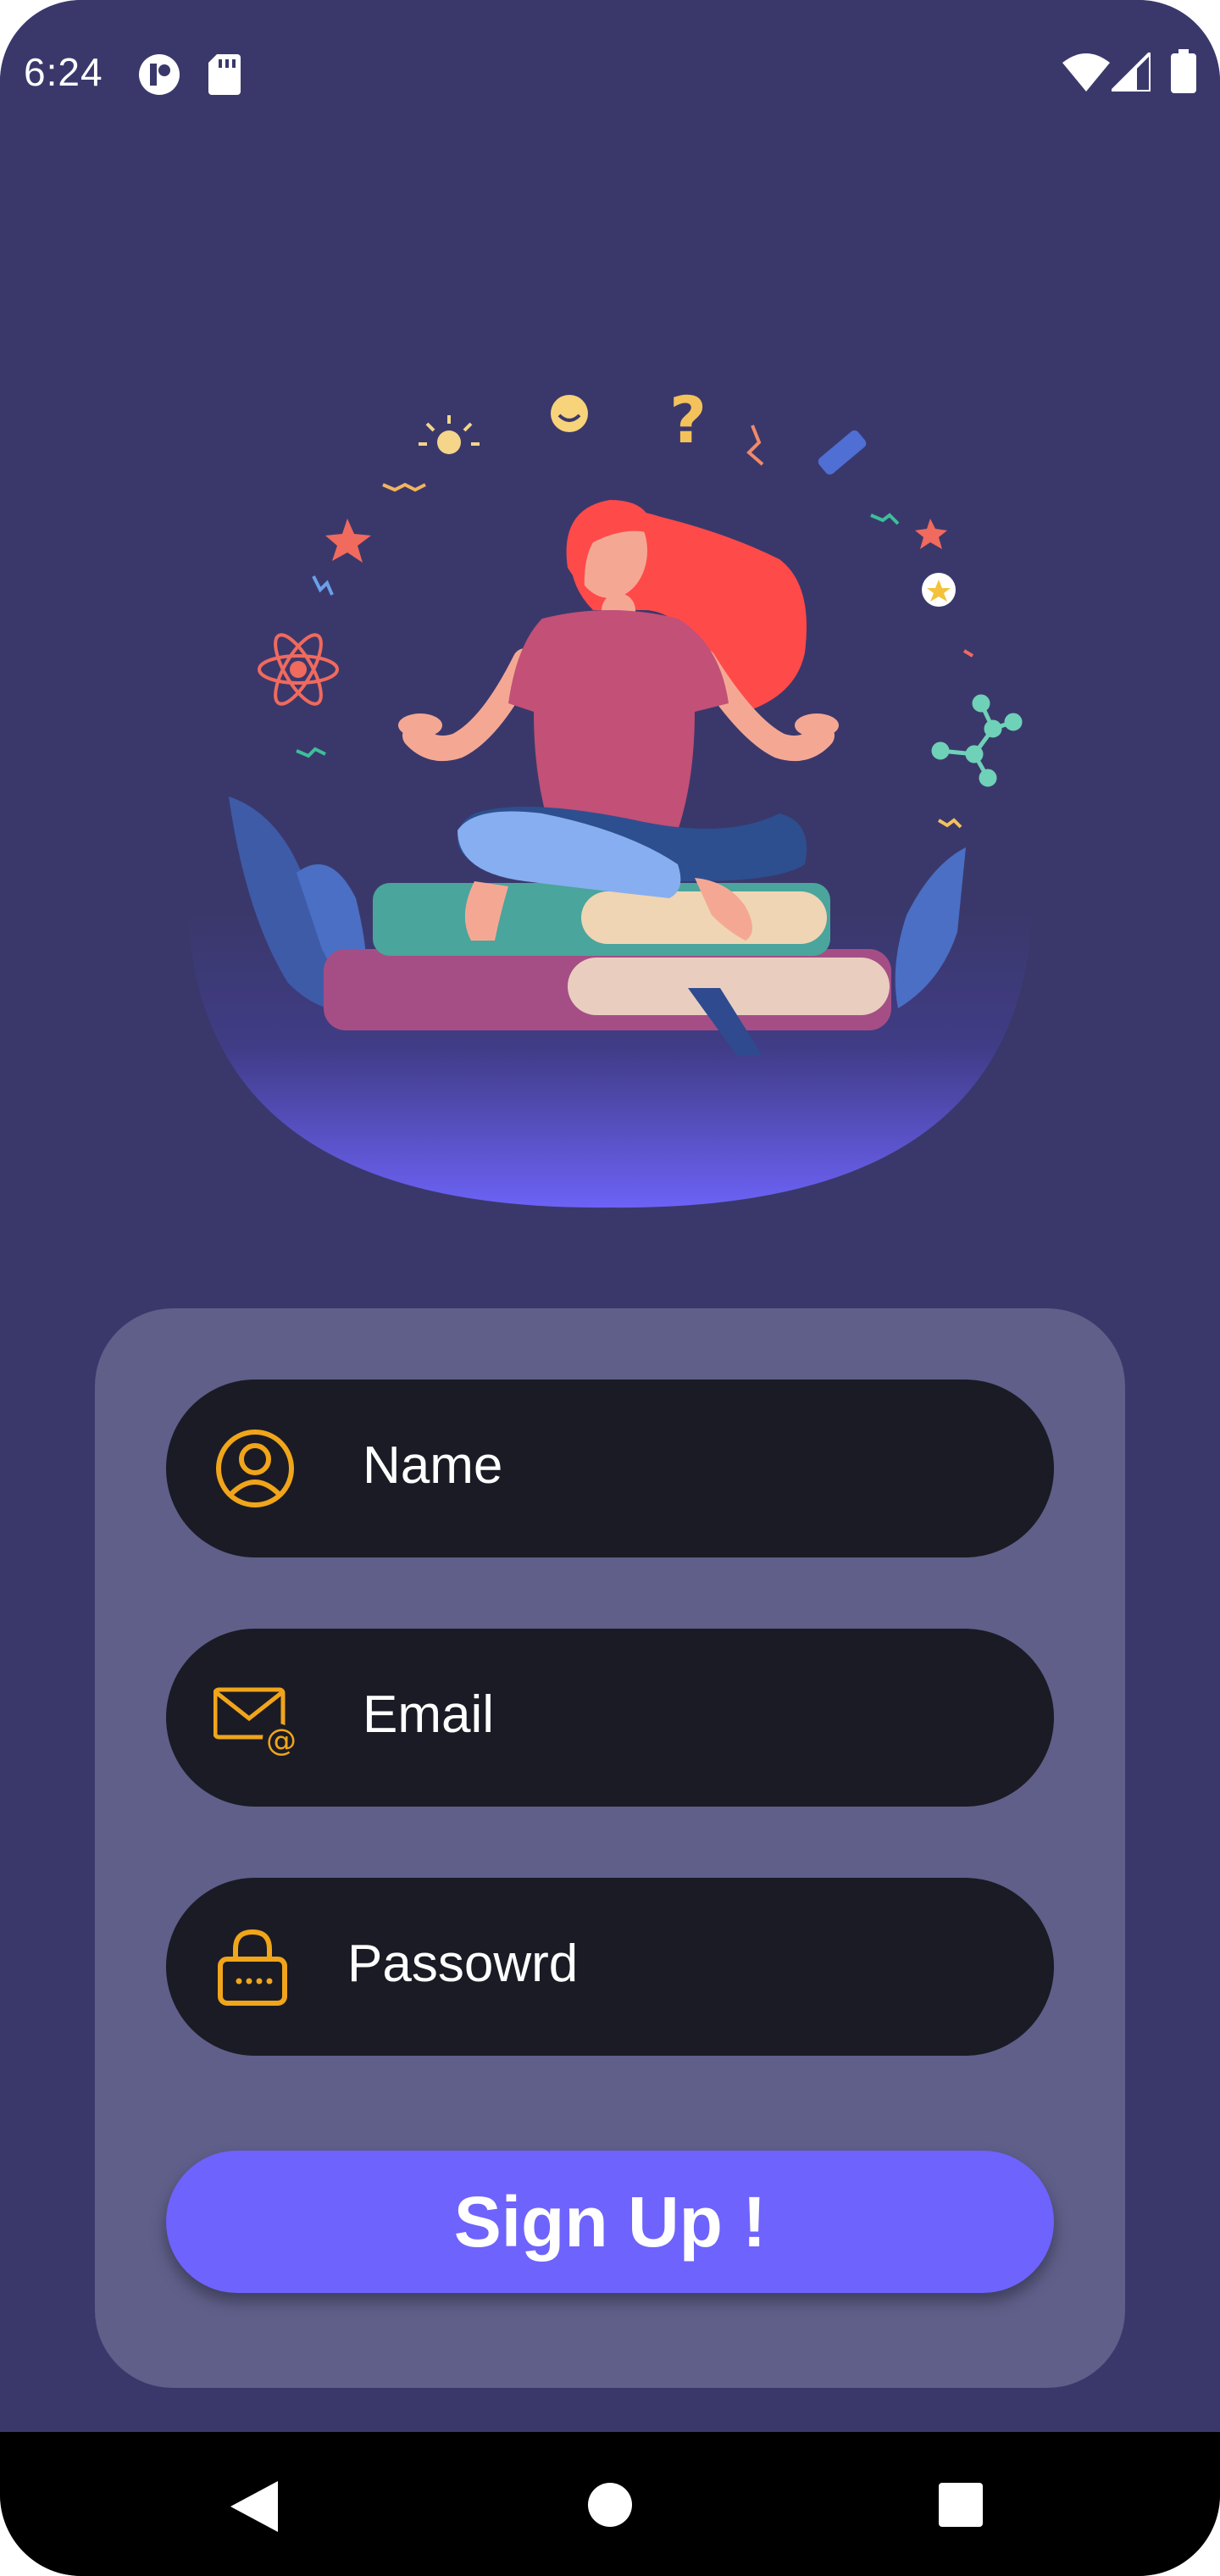  What do you see at coordinates (255, 1722) in the screenshot?
I see `email-icon: @` at bounding box center [255, 1722].